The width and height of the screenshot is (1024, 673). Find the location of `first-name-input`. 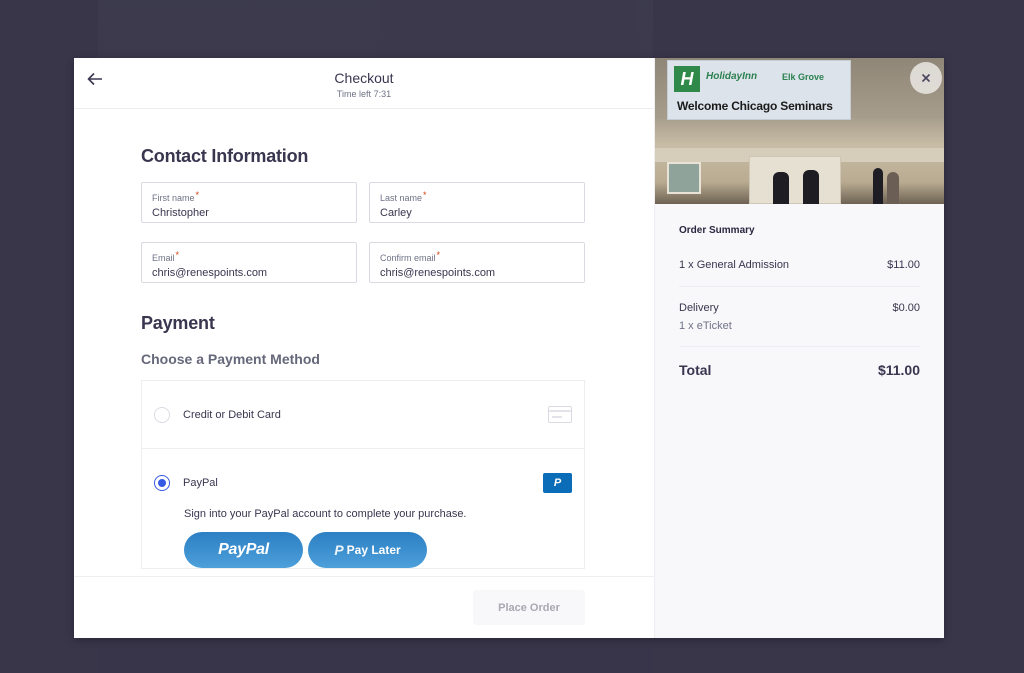

first-name-input is located at coordinates (249, 213).